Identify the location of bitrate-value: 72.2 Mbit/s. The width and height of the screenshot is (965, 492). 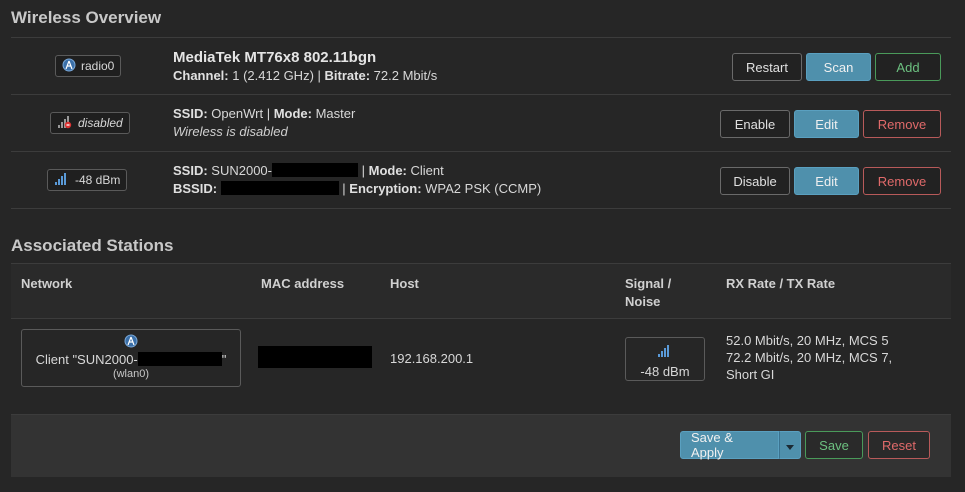
(405, 75).